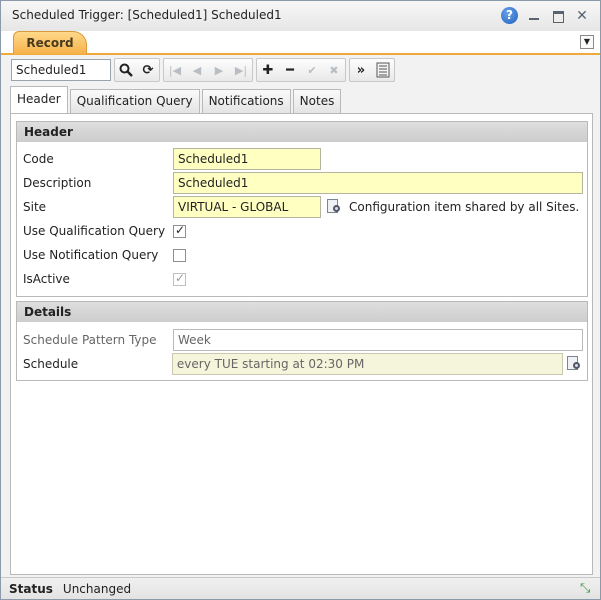 The height and width of the screenshot is (600, 601). I want to click on details-section-title: Details, so click(302, 312).